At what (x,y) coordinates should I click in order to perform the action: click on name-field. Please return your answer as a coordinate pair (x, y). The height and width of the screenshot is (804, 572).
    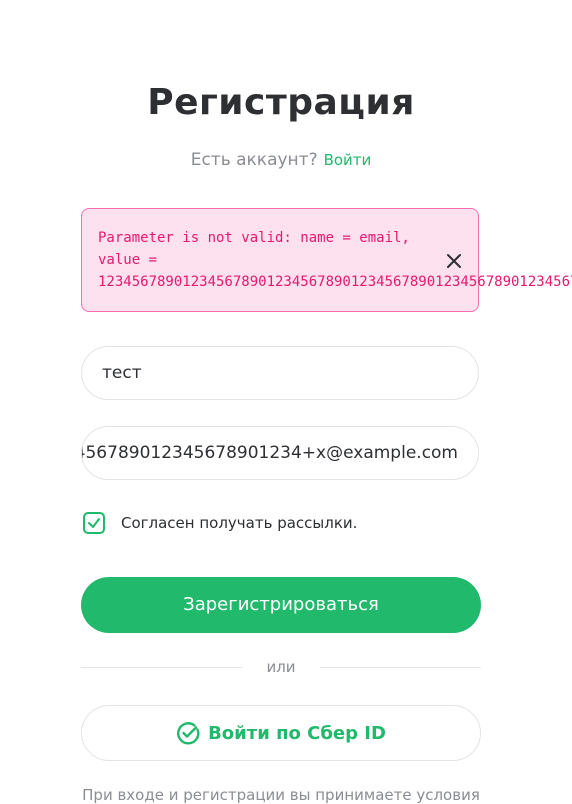
    Looking at the image, I should click on (280, 373).